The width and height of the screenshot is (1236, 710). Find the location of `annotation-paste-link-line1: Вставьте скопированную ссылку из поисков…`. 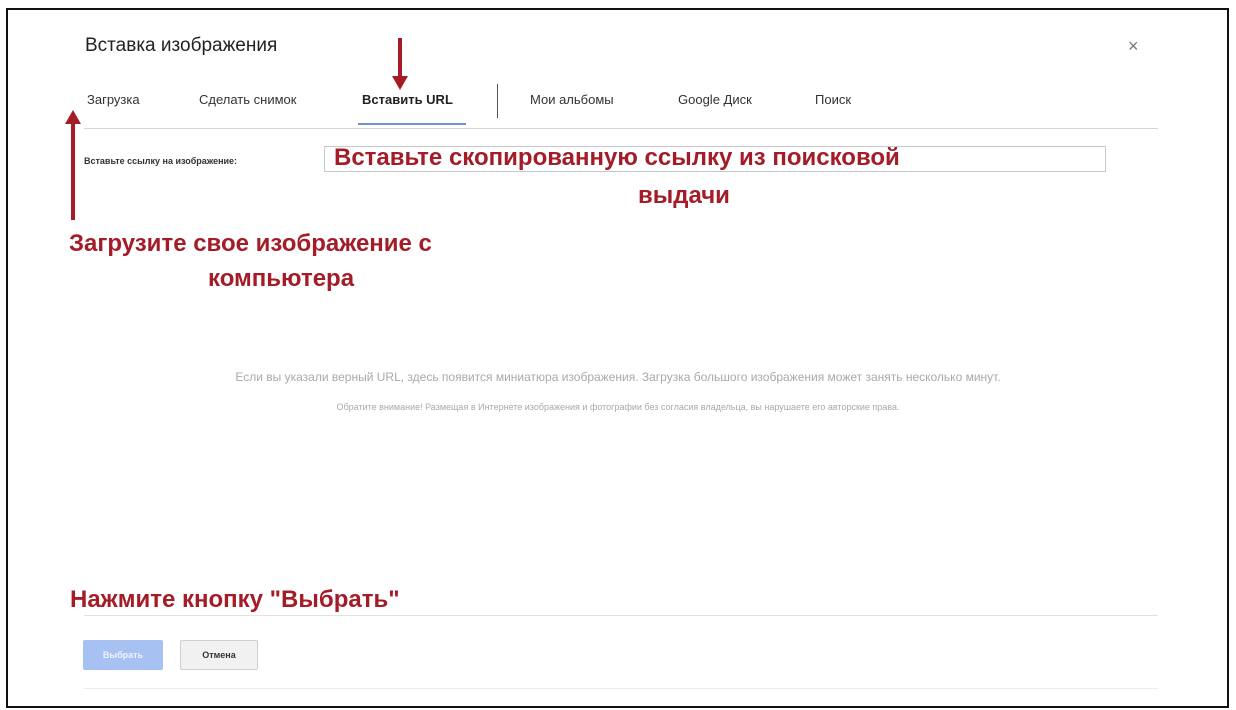

annotation-paste-link-line1: Вставьте скопированную ссылку из поисков… is located at coordinates (617, 157).